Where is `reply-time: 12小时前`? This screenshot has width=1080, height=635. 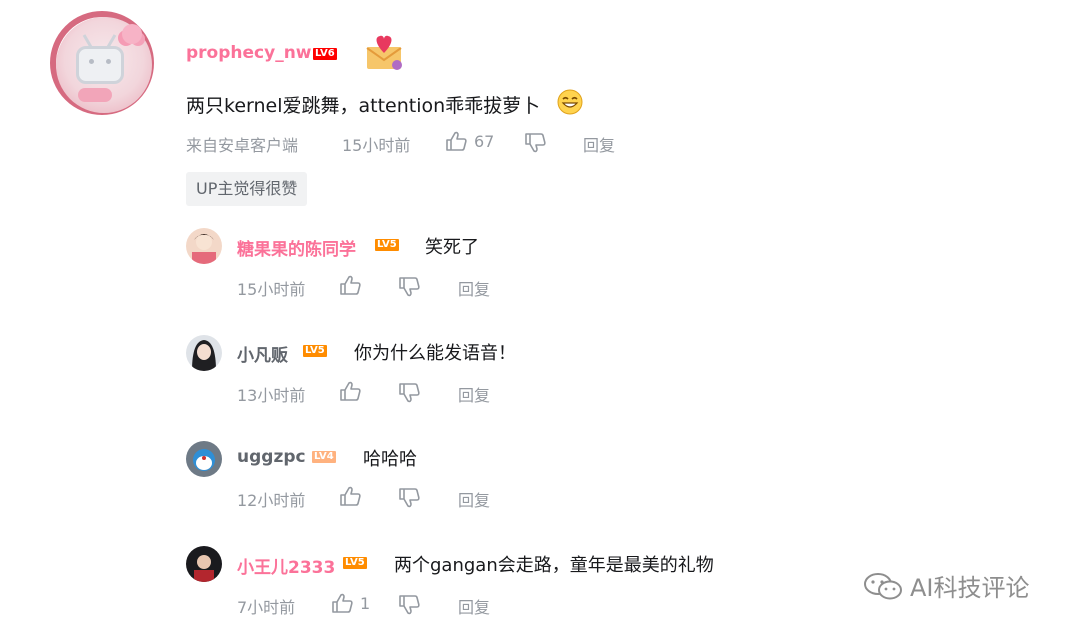
reply-time: 12小时前 is located at coordinates (271, 500).